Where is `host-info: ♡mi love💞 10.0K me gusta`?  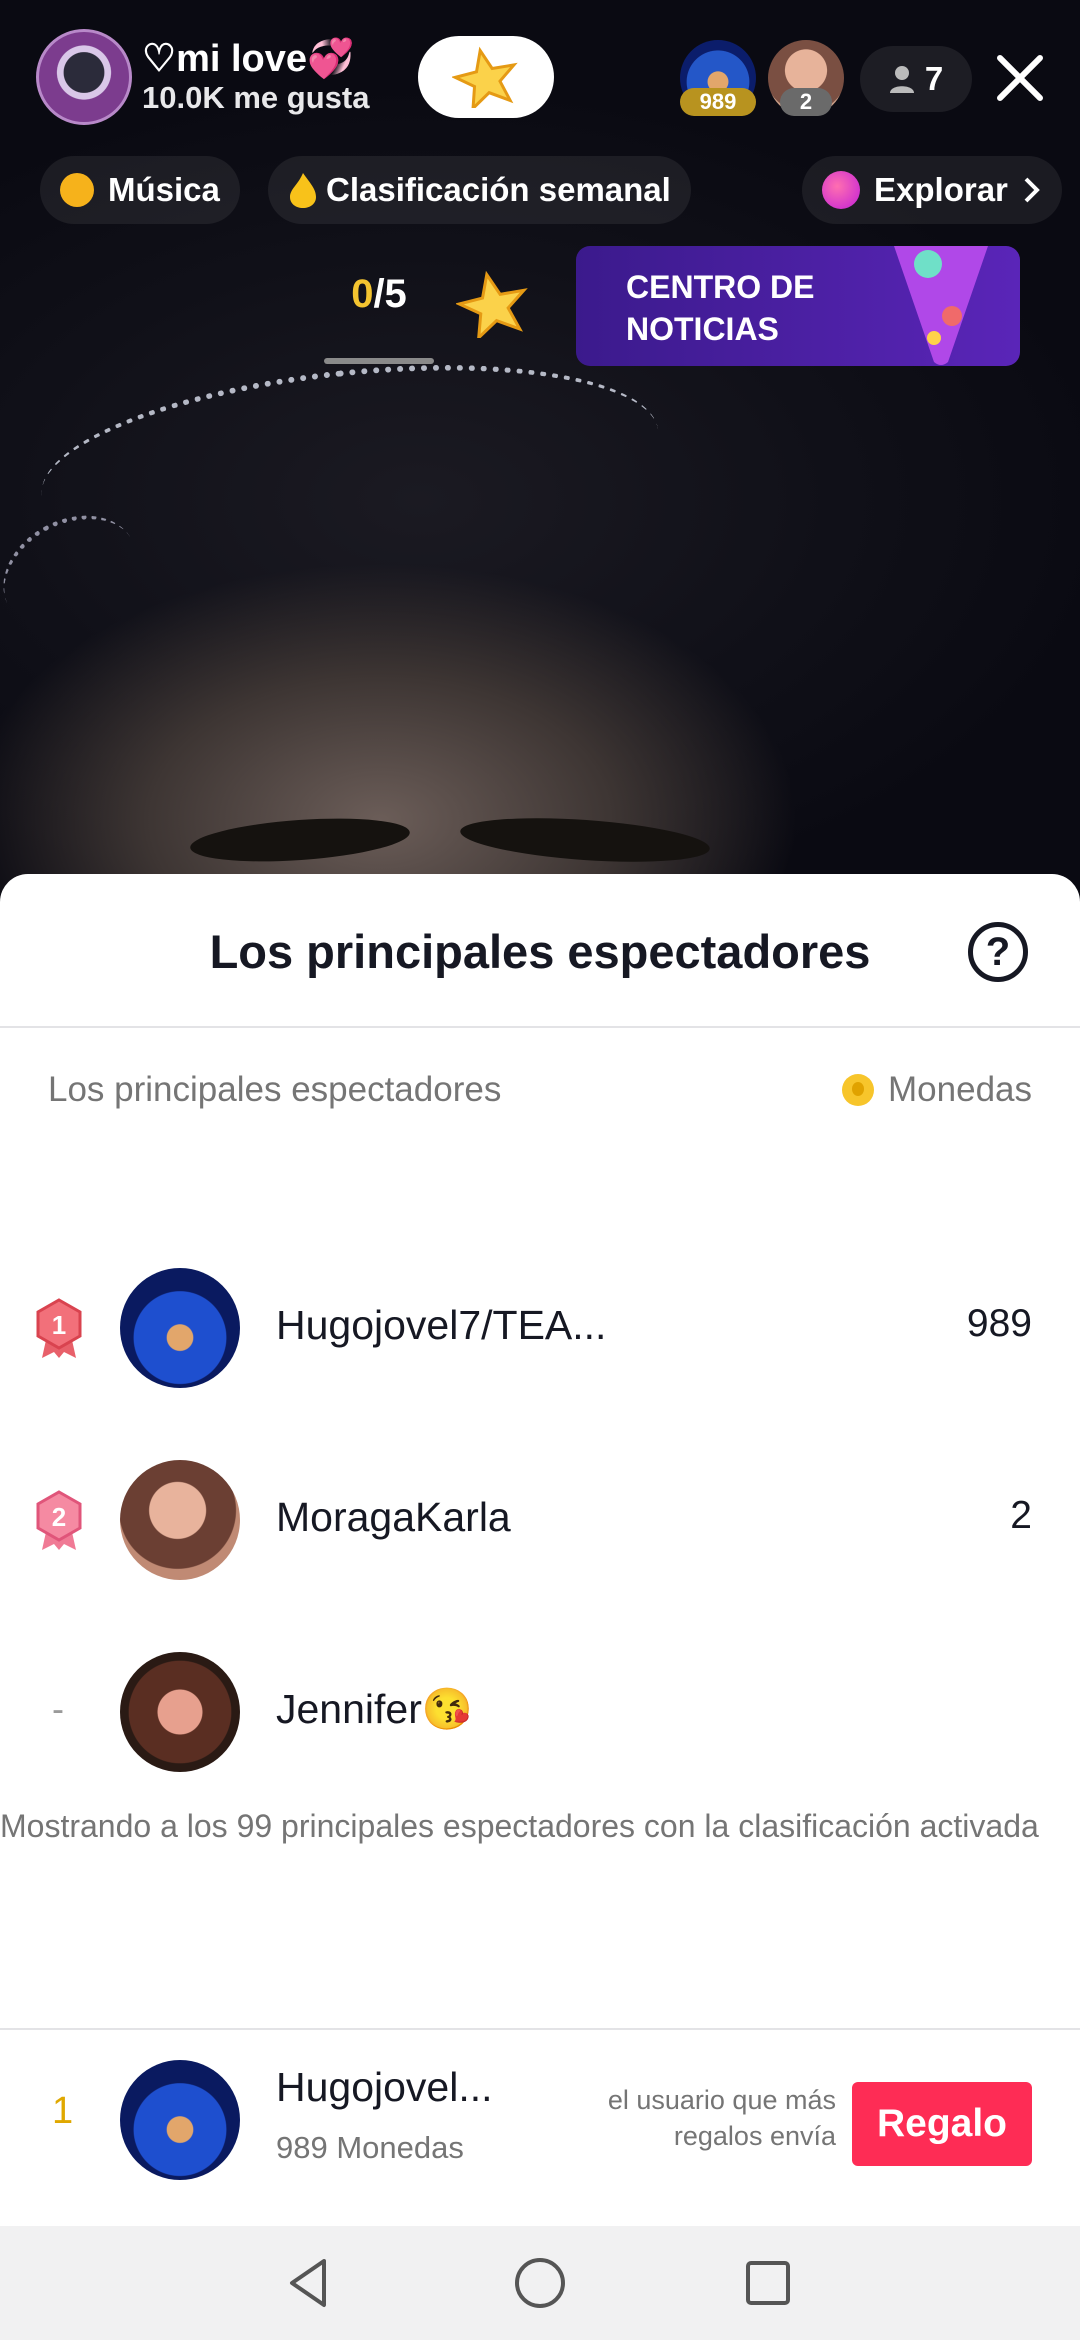 host-info: ♡mi love💞 10.0K me gusta is located at coordinates (226, 77).